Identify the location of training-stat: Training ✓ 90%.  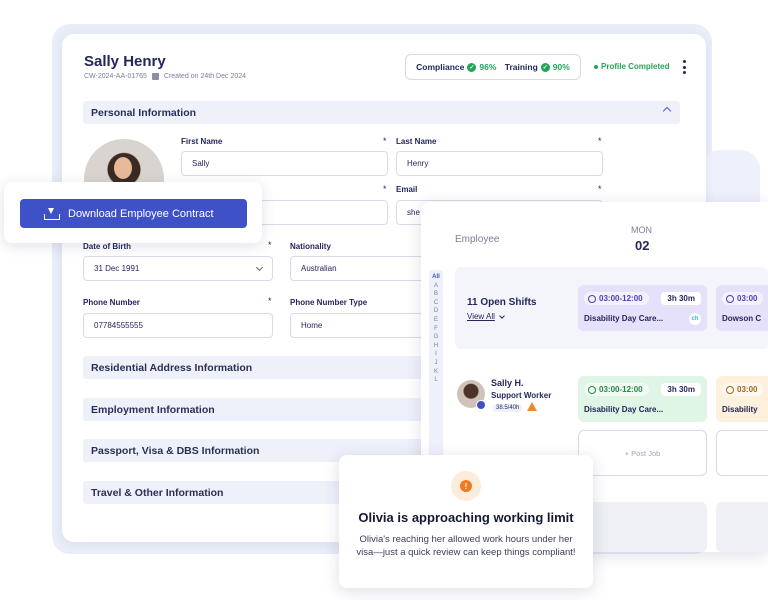
(537, 67).